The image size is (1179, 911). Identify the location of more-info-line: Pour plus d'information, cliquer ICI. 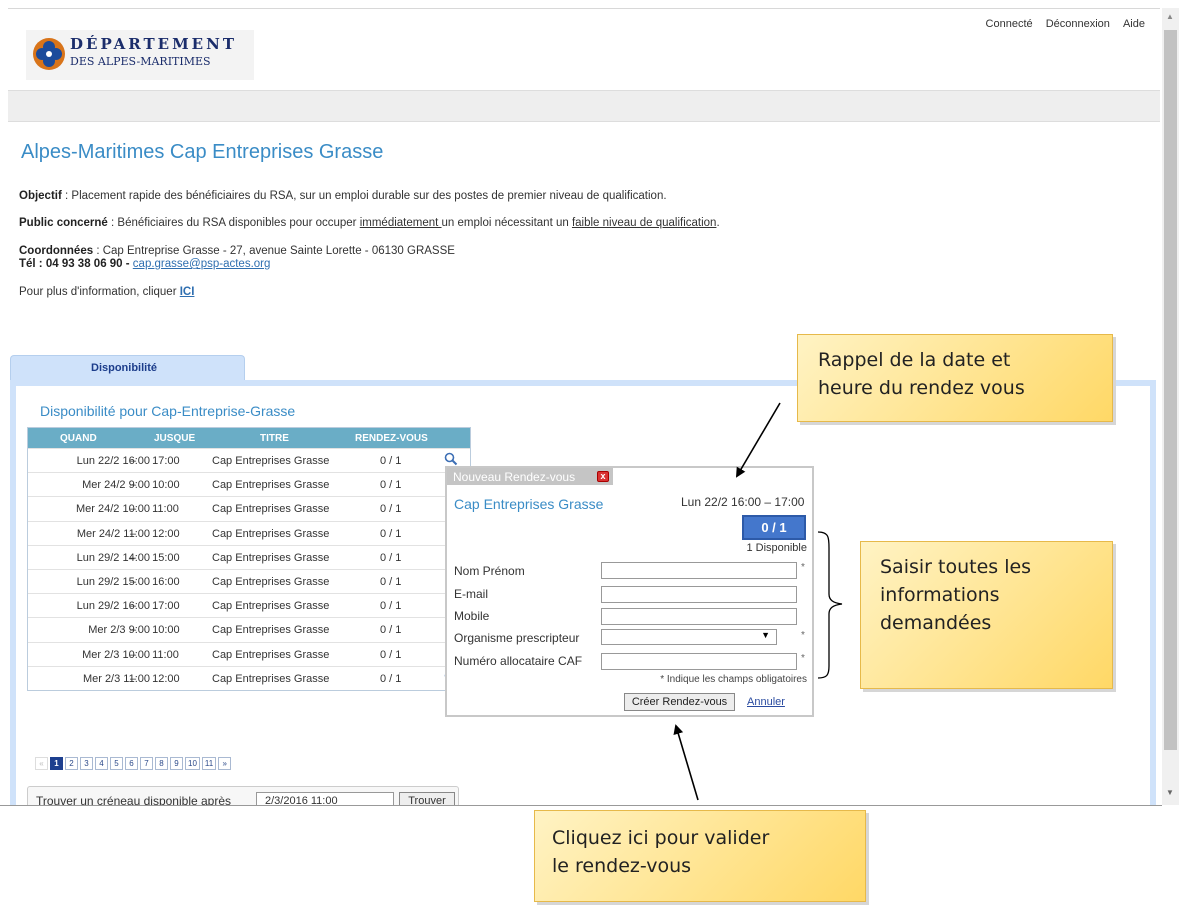
(106, 292).